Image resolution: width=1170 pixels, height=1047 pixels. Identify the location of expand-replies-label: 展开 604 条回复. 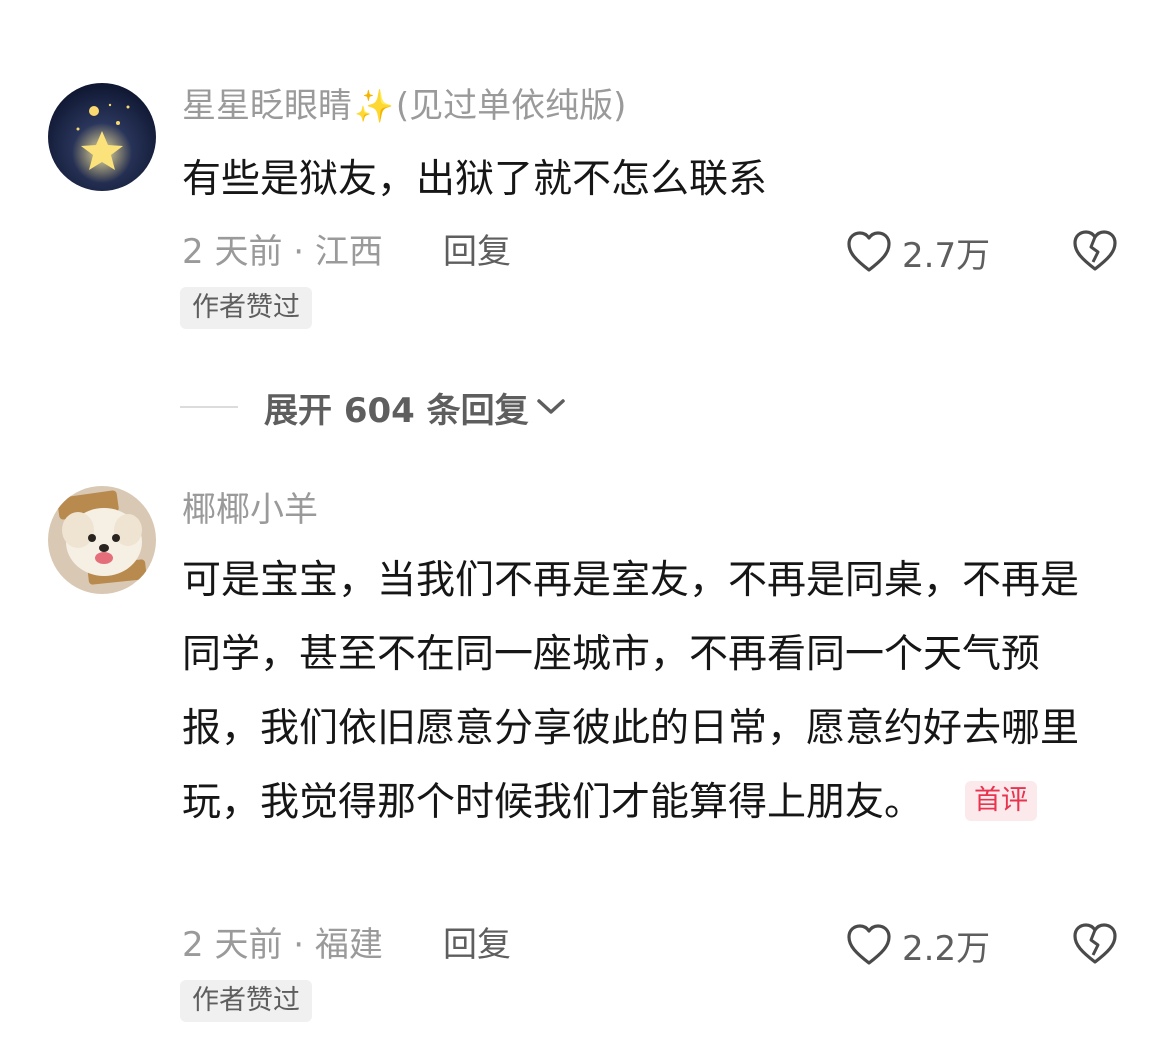
(396, 410).